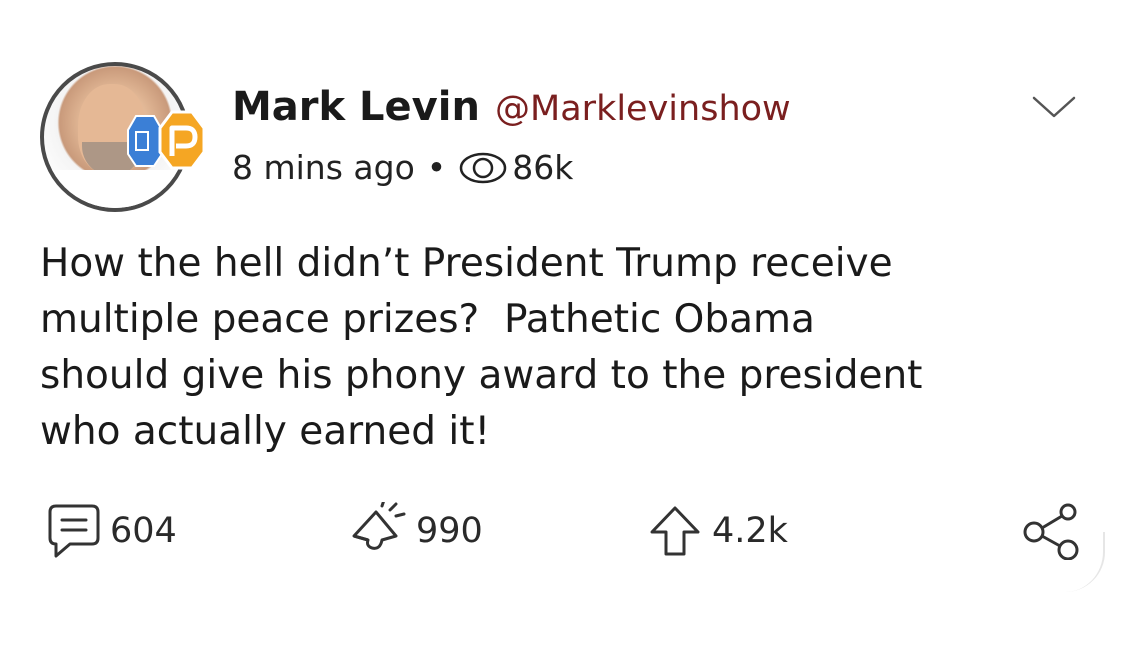 This screenshot has height=662, width=1125. I want to click on upvote-button: 4.2k, so click(717, 531).